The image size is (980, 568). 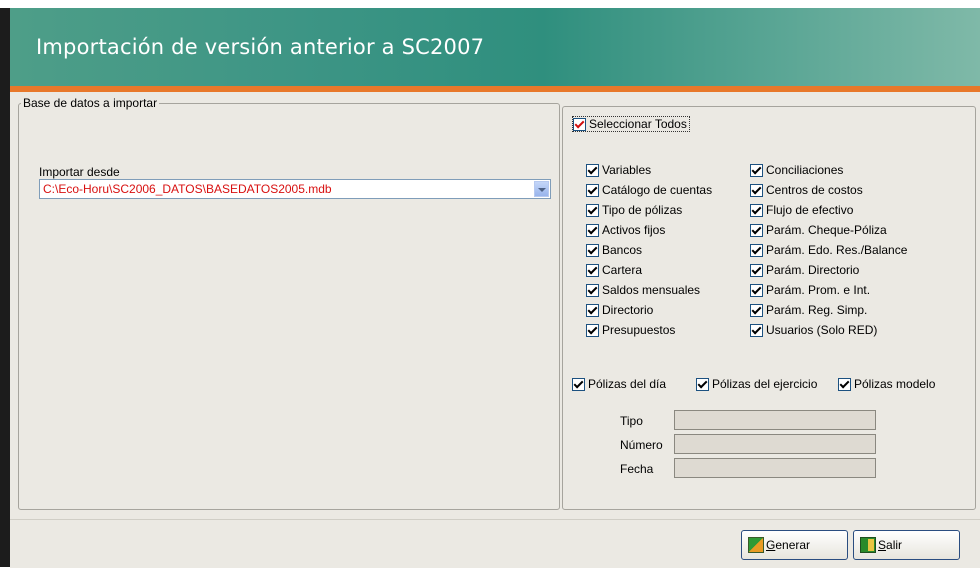 What do you see at coordinates (639, 330) in the screenshot?
I see `checkbox-label: Presupuestos` at bounding box center [639, 330].